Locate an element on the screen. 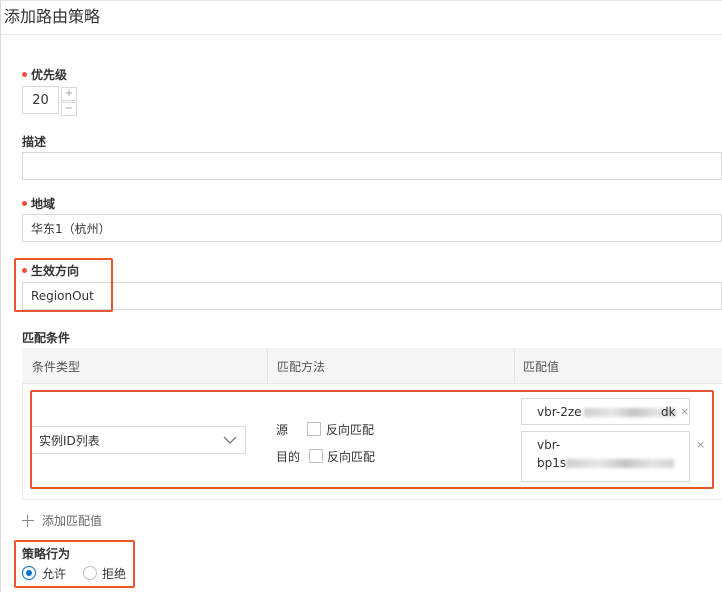 The image size is (722, 592). plus-icon is located at coordinates (28, 520).